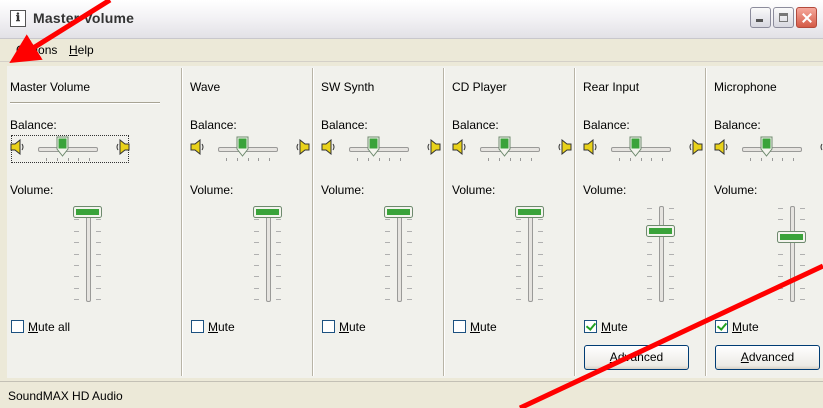 The width and height of the screenshot is (823, 408). I want to click on mute-label-rest: ute all, so click(54, 326).